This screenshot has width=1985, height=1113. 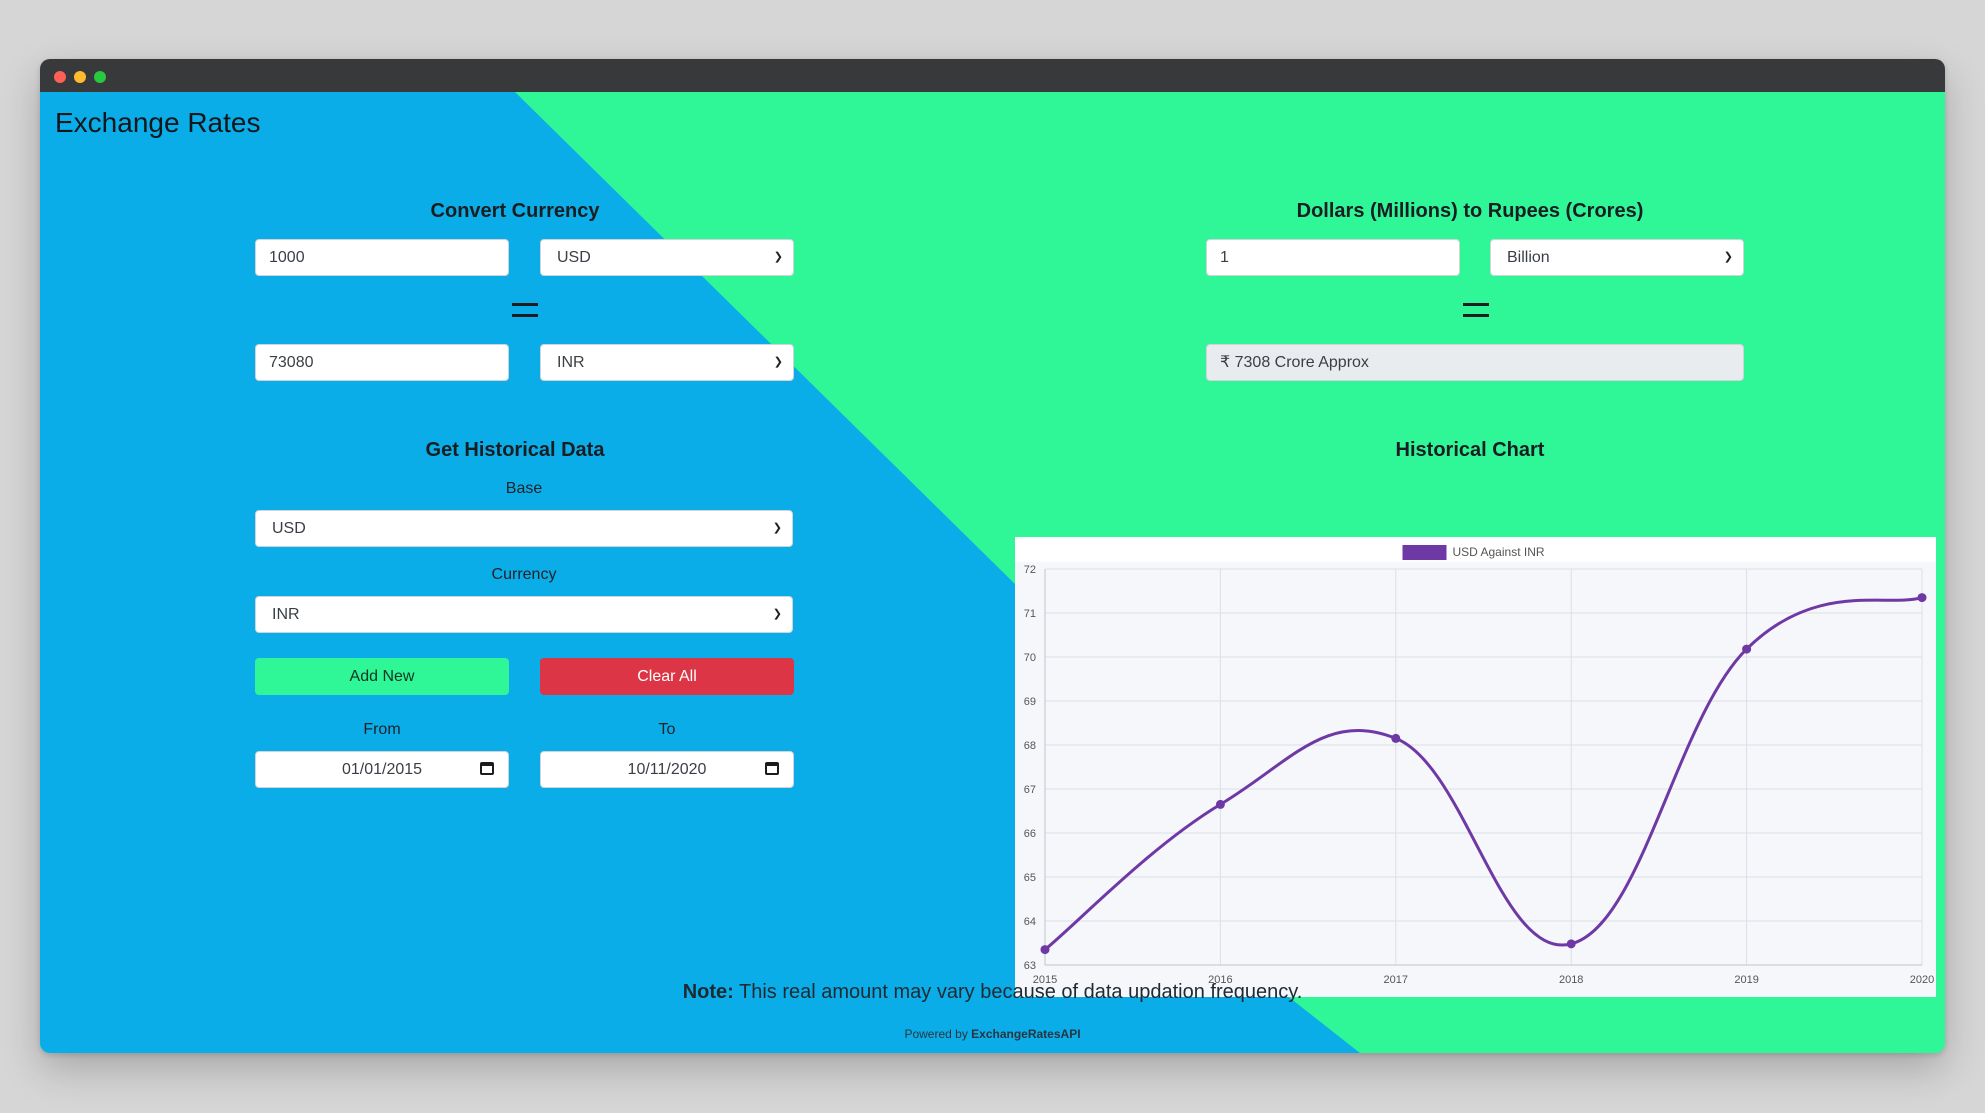 What do you see at coordinates (158, 122) in the screenshot?
I see `app-title: Exchange Rates` at bounding box center [158, 122].